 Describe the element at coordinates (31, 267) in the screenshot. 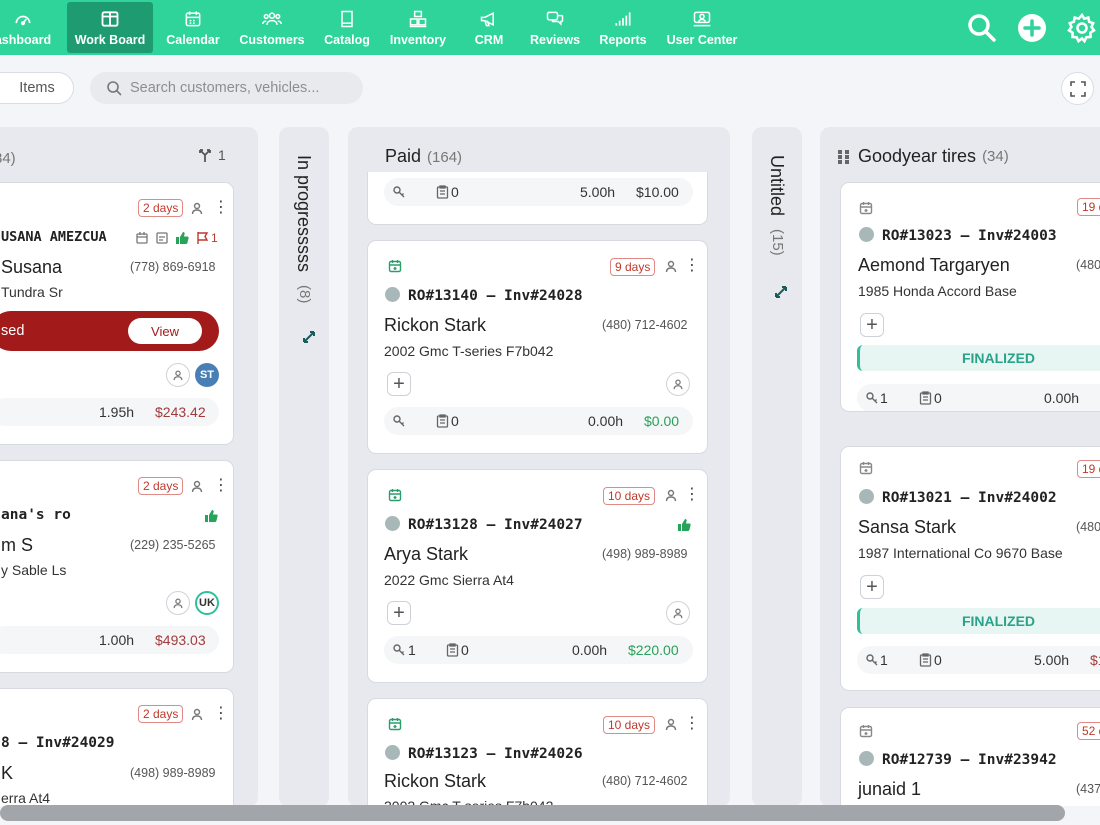

I see `customer-name: Susana` at that location.